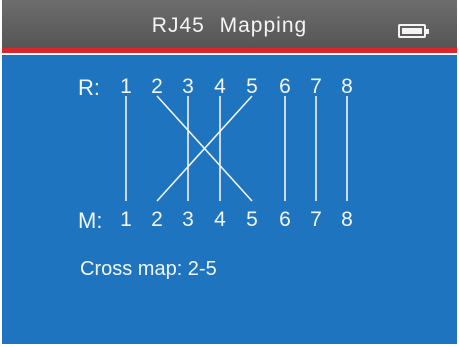 This screenshot has width=459, height=347. What do you see at coordinates (413, 31) in the screenshot?
I see `battery-full-icon` at bounding box center [413, 31].